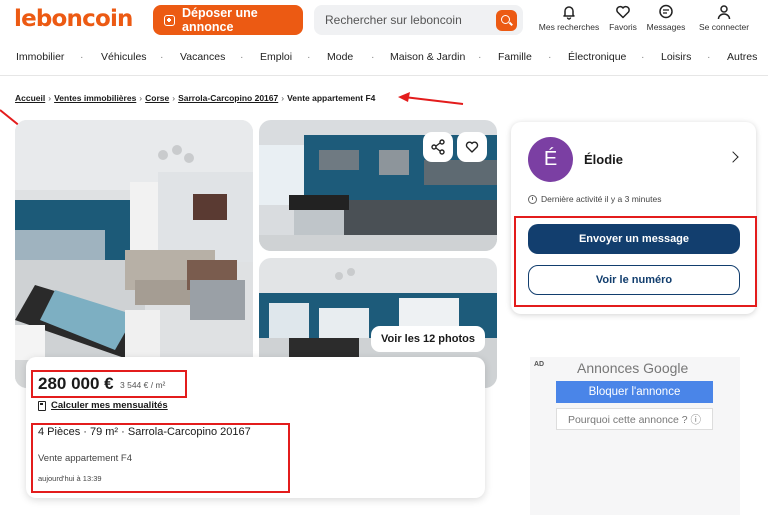 The image size is (768, 515). Describe the element at coordinates (539, 364) in the screenshot. I see `ad-label: AD` at that location.